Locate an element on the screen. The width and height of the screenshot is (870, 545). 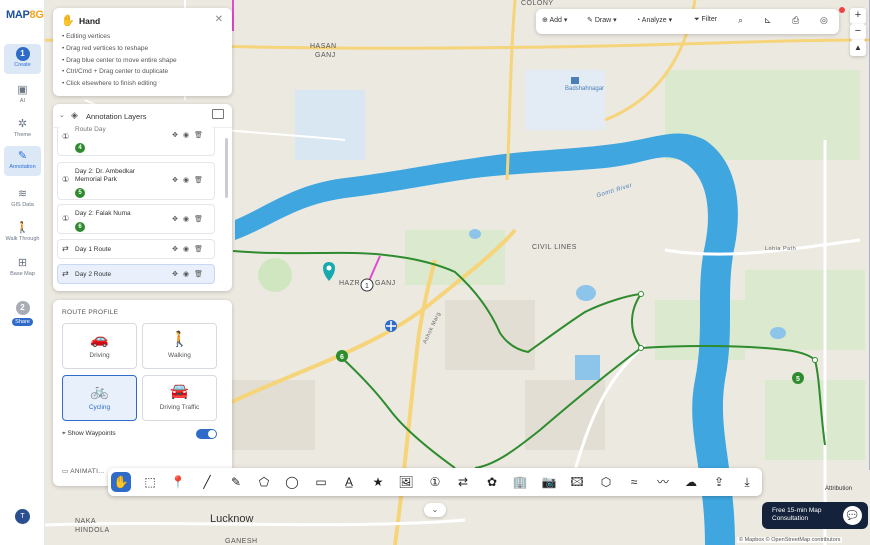
layers-title: Annotation Layers is located at coordinates (116, 116).